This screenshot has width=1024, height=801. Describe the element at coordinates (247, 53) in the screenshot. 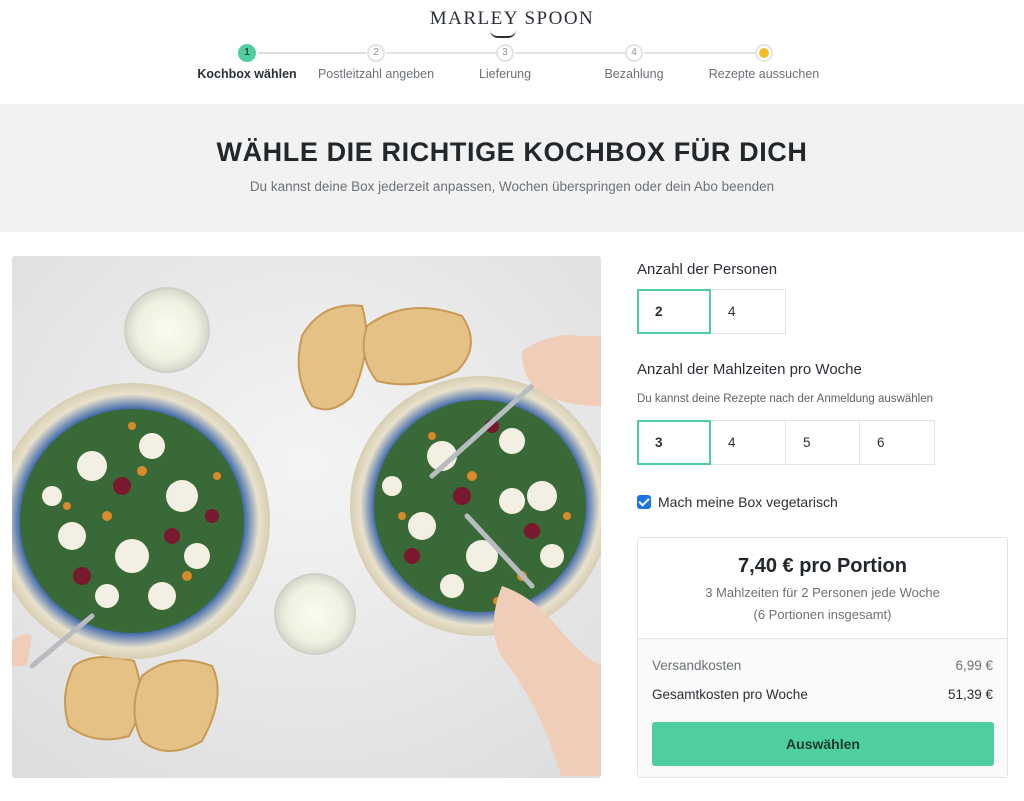

I see `step-1-indicator: 1` at that location.